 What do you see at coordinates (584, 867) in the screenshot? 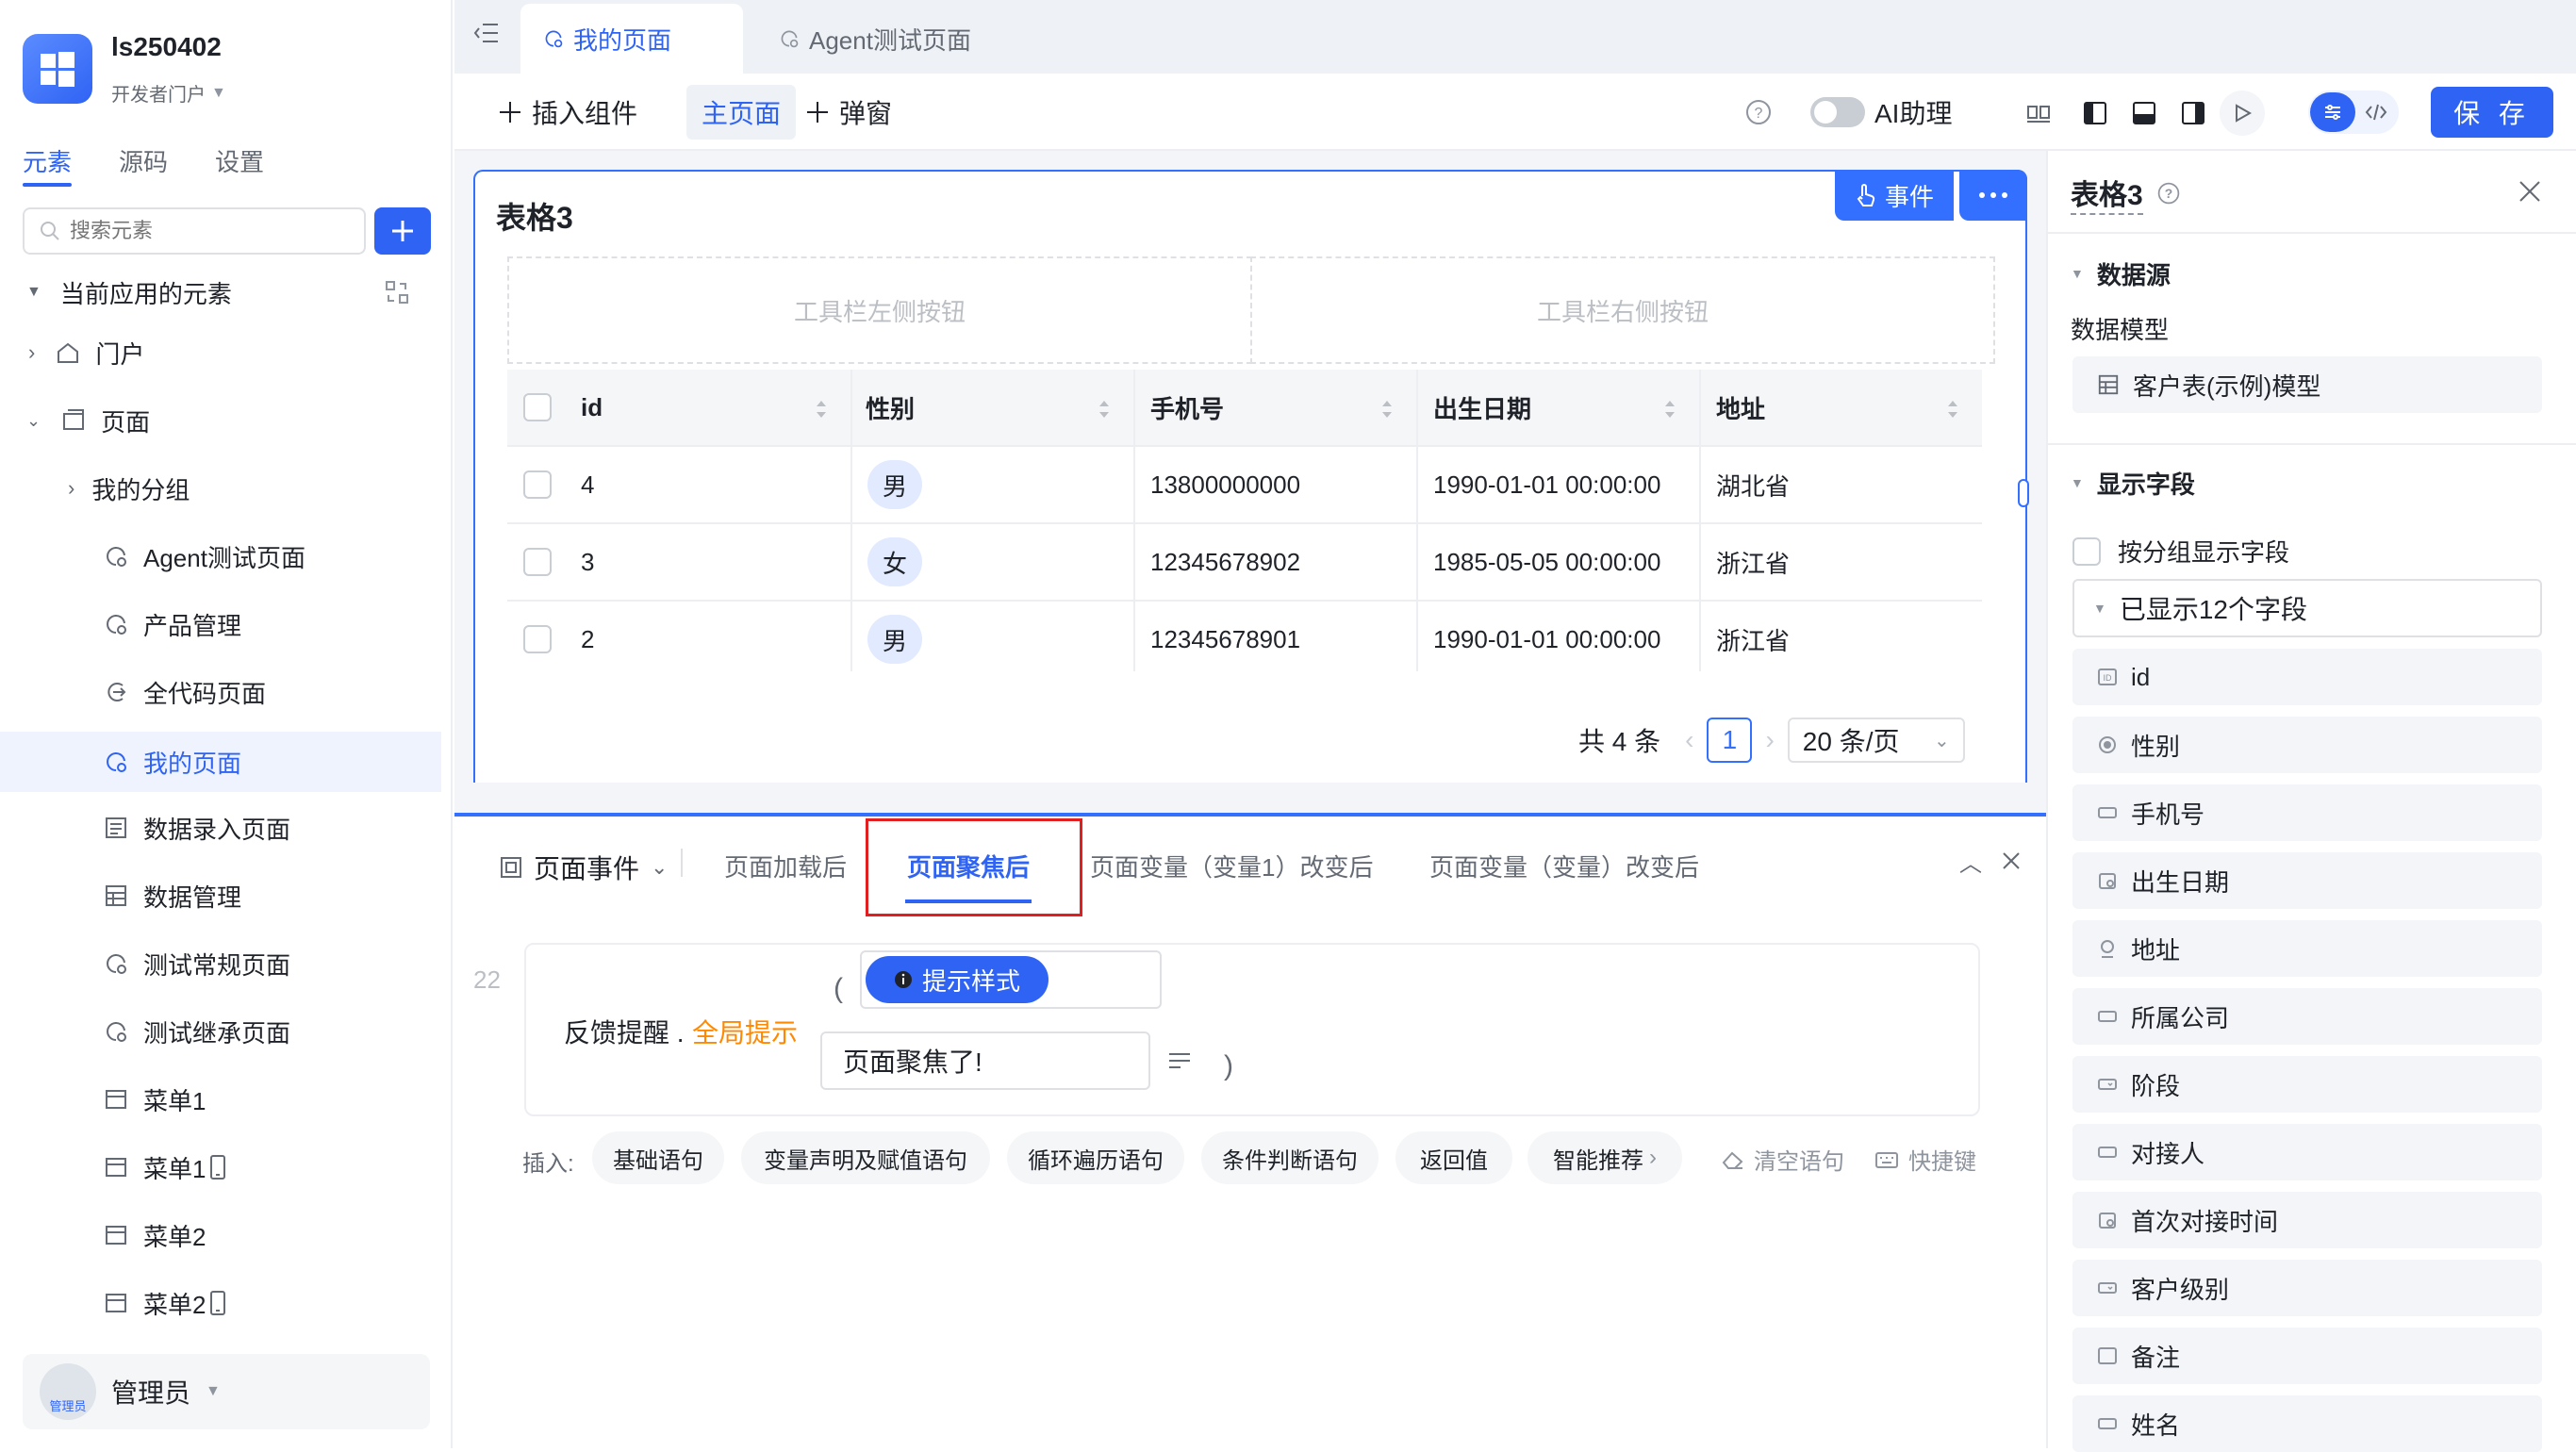
I see `event-type-dropdown: 页面事件 ⌄` at bounding box center [584, 867].